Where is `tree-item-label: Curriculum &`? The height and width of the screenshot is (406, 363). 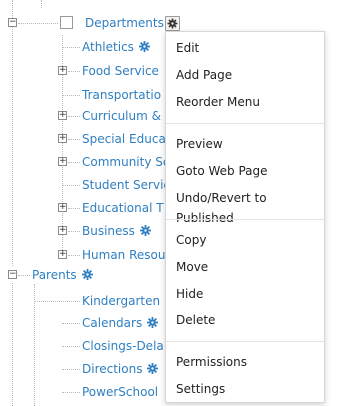
tree-item-label: Curriculum & is located at coordinates (121, 116).